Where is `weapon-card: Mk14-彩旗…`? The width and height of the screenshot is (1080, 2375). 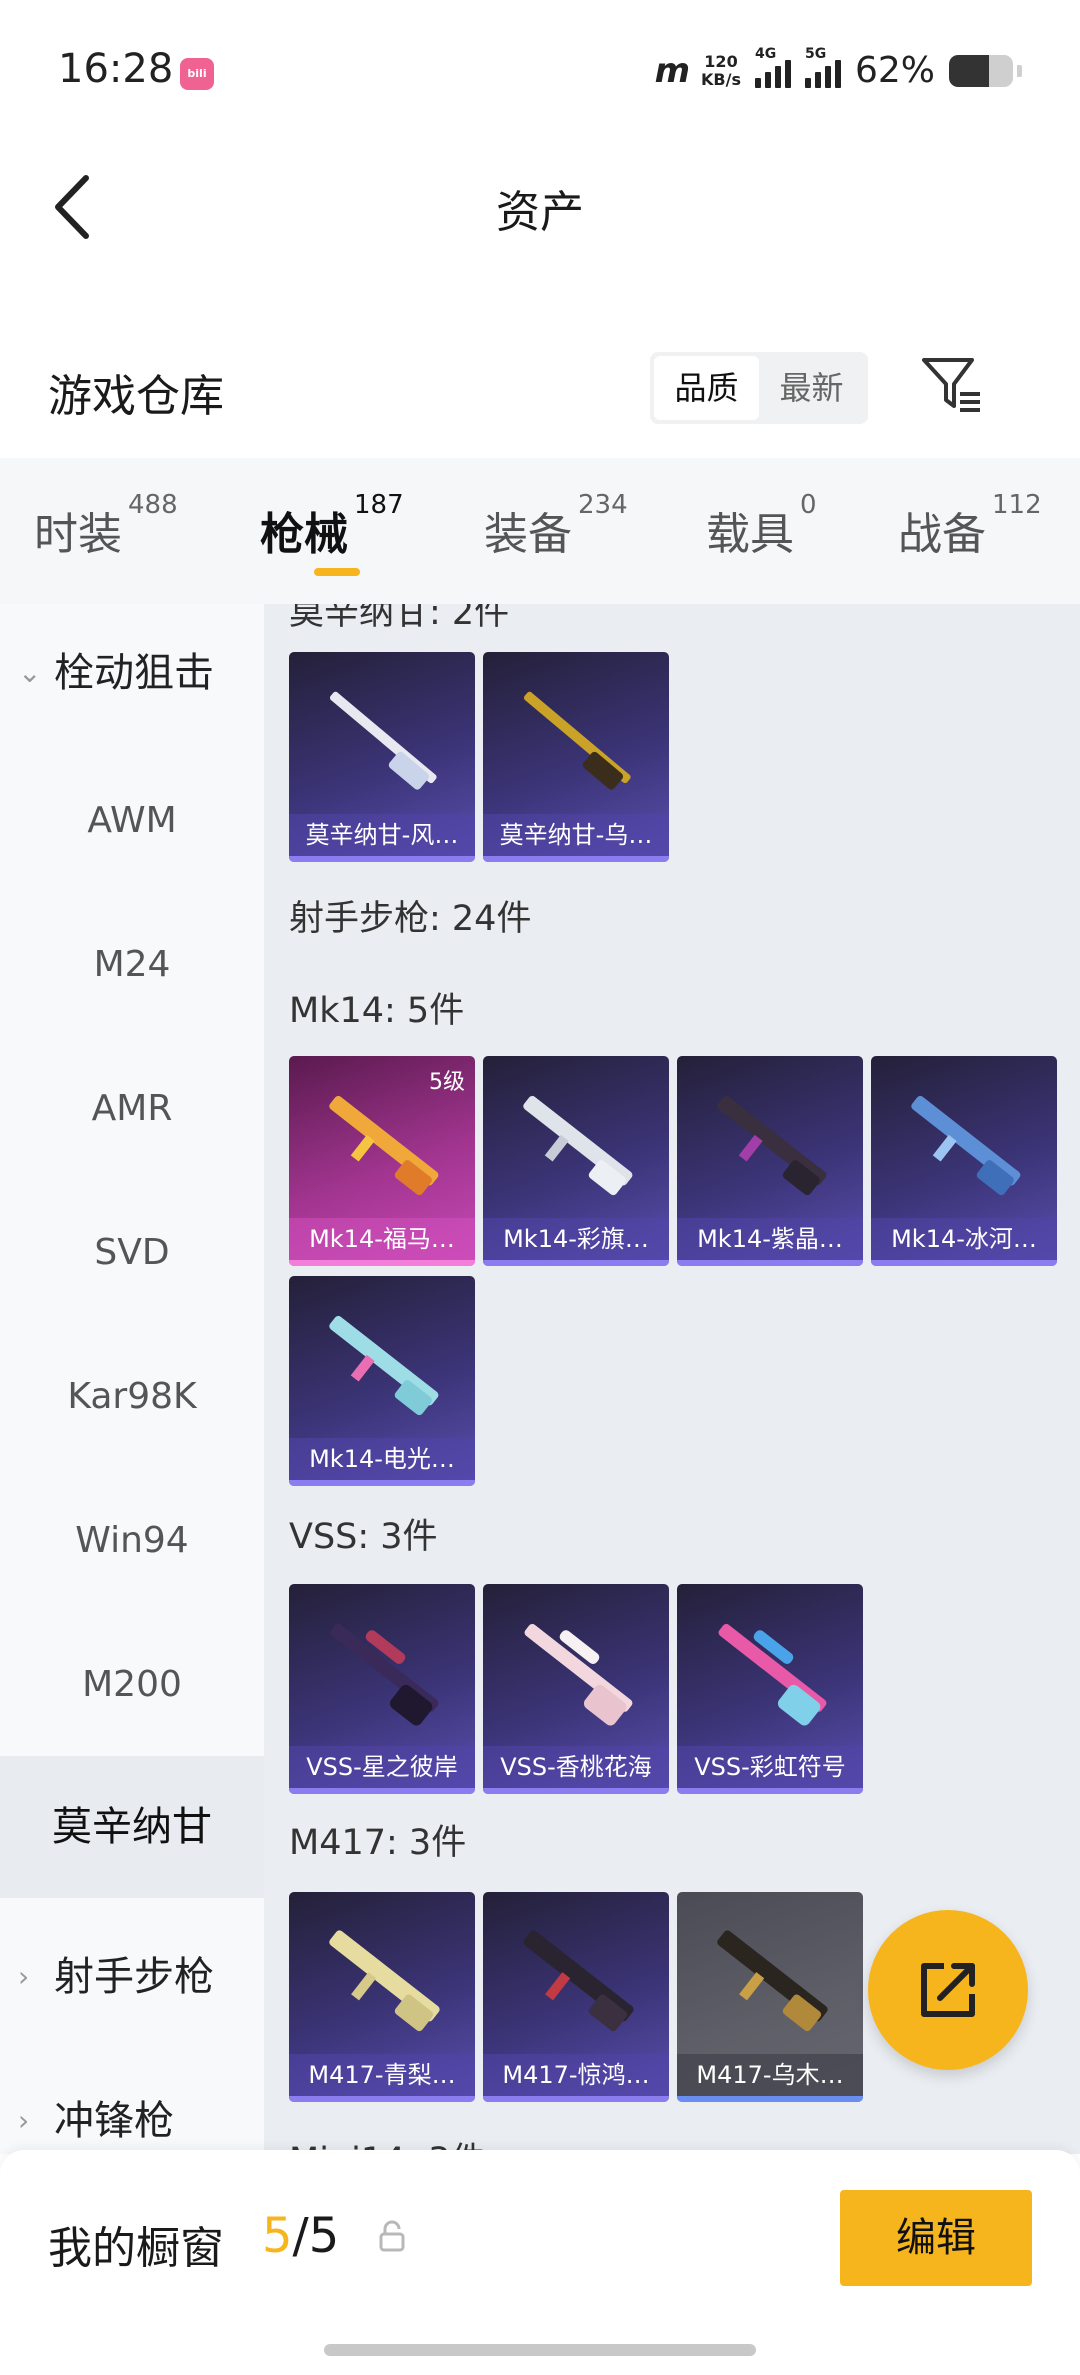
weapon-card: Mk14-彩旗… is located at coordinates (576, 1161).